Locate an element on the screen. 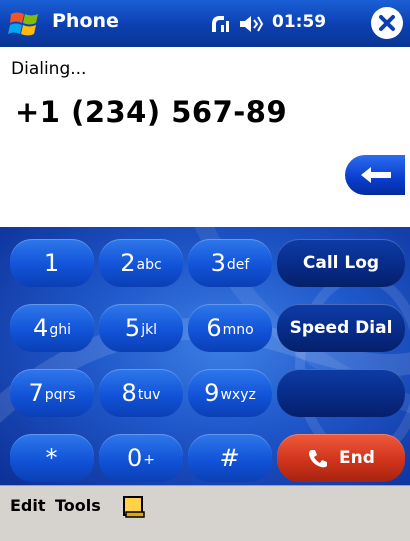 The height and width of the screenshot is (541, 410). key-8: 8 tuv is located at coordinates (141, 393).